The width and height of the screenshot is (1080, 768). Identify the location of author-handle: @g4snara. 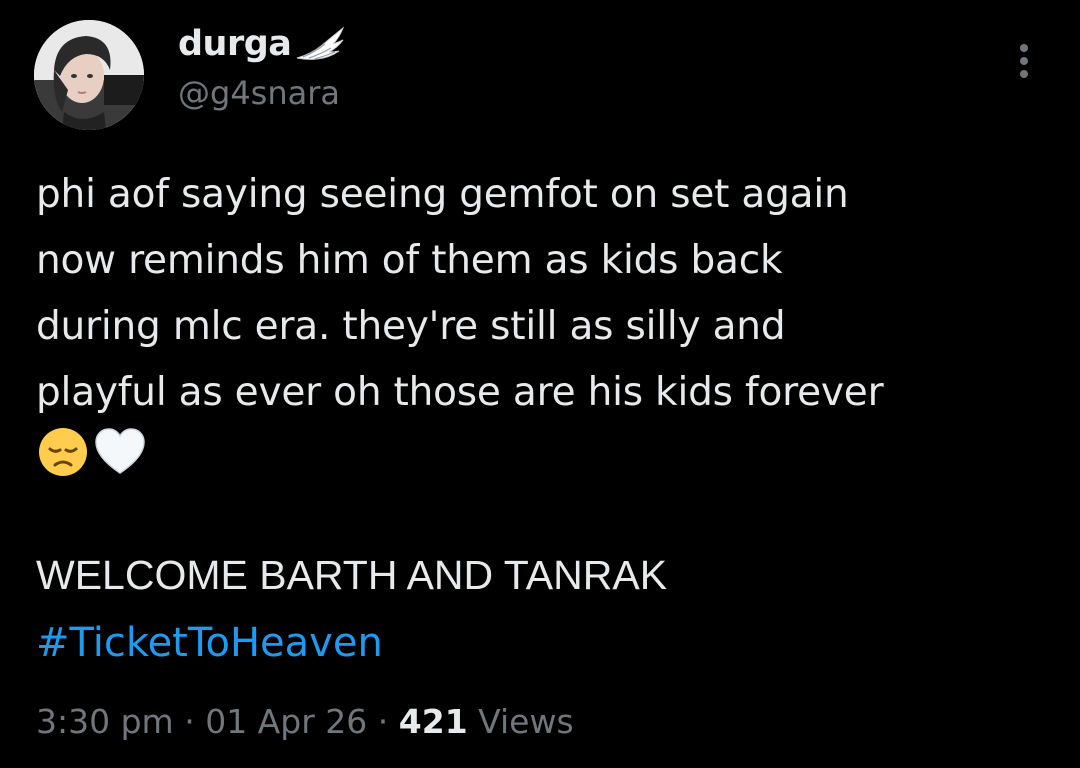
(259, 93).